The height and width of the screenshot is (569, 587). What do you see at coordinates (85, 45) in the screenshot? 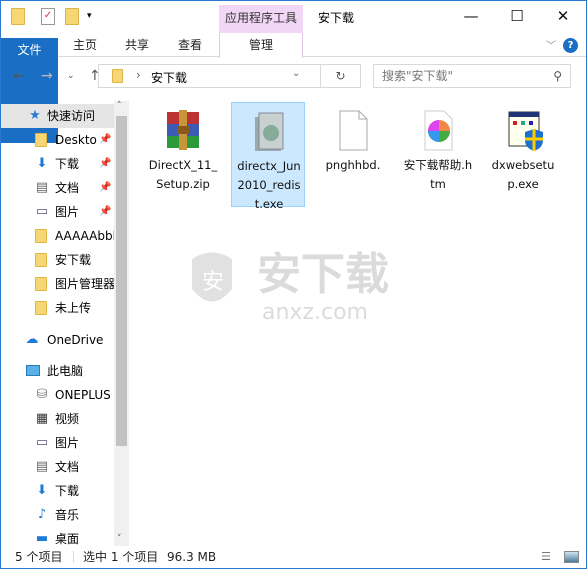
I see `tab-home: 主页` at bounding box center [85, 45].